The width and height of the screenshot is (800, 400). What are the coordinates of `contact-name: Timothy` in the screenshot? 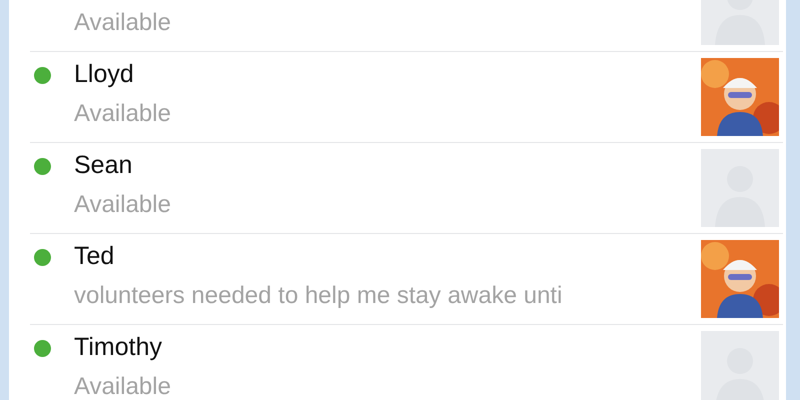 It's located at (118, 347).